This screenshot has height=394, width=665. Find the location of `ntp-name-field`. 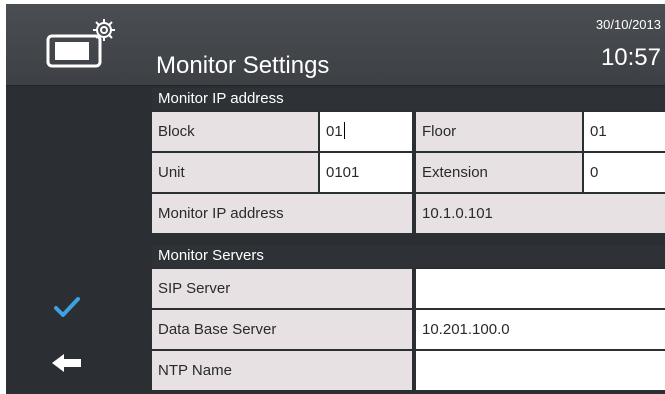

ntp-name-field is located at coordinates (540, 370).